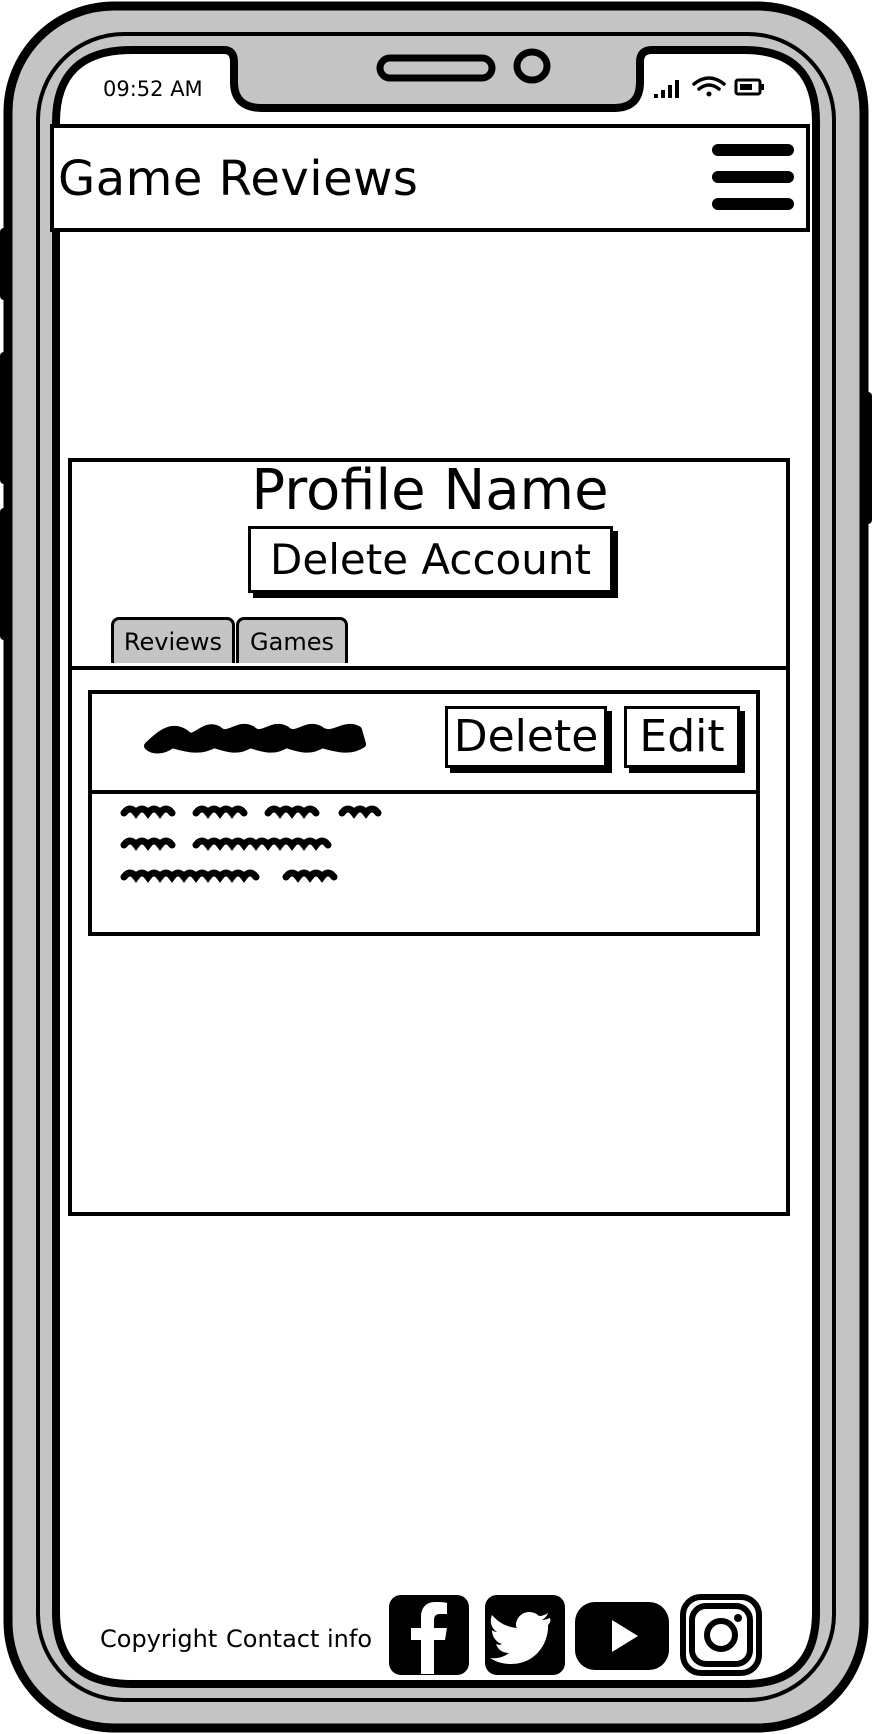 This screenshot has width=872, height=1734. I want to click on facebook-icon, so click(429, 1635).